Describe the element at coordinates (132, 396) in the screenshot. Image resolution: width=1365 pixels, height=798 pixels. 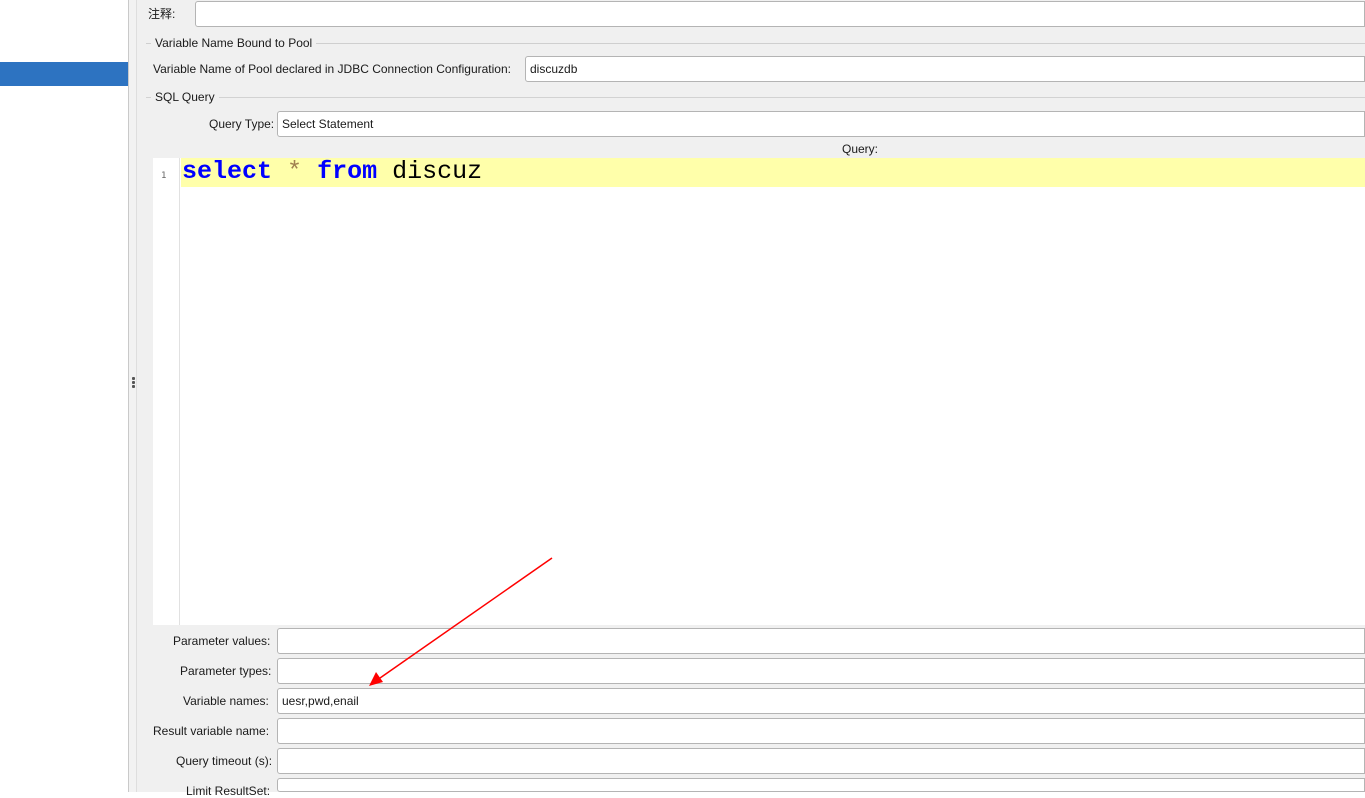
I see `split-pane-divider` at that location.